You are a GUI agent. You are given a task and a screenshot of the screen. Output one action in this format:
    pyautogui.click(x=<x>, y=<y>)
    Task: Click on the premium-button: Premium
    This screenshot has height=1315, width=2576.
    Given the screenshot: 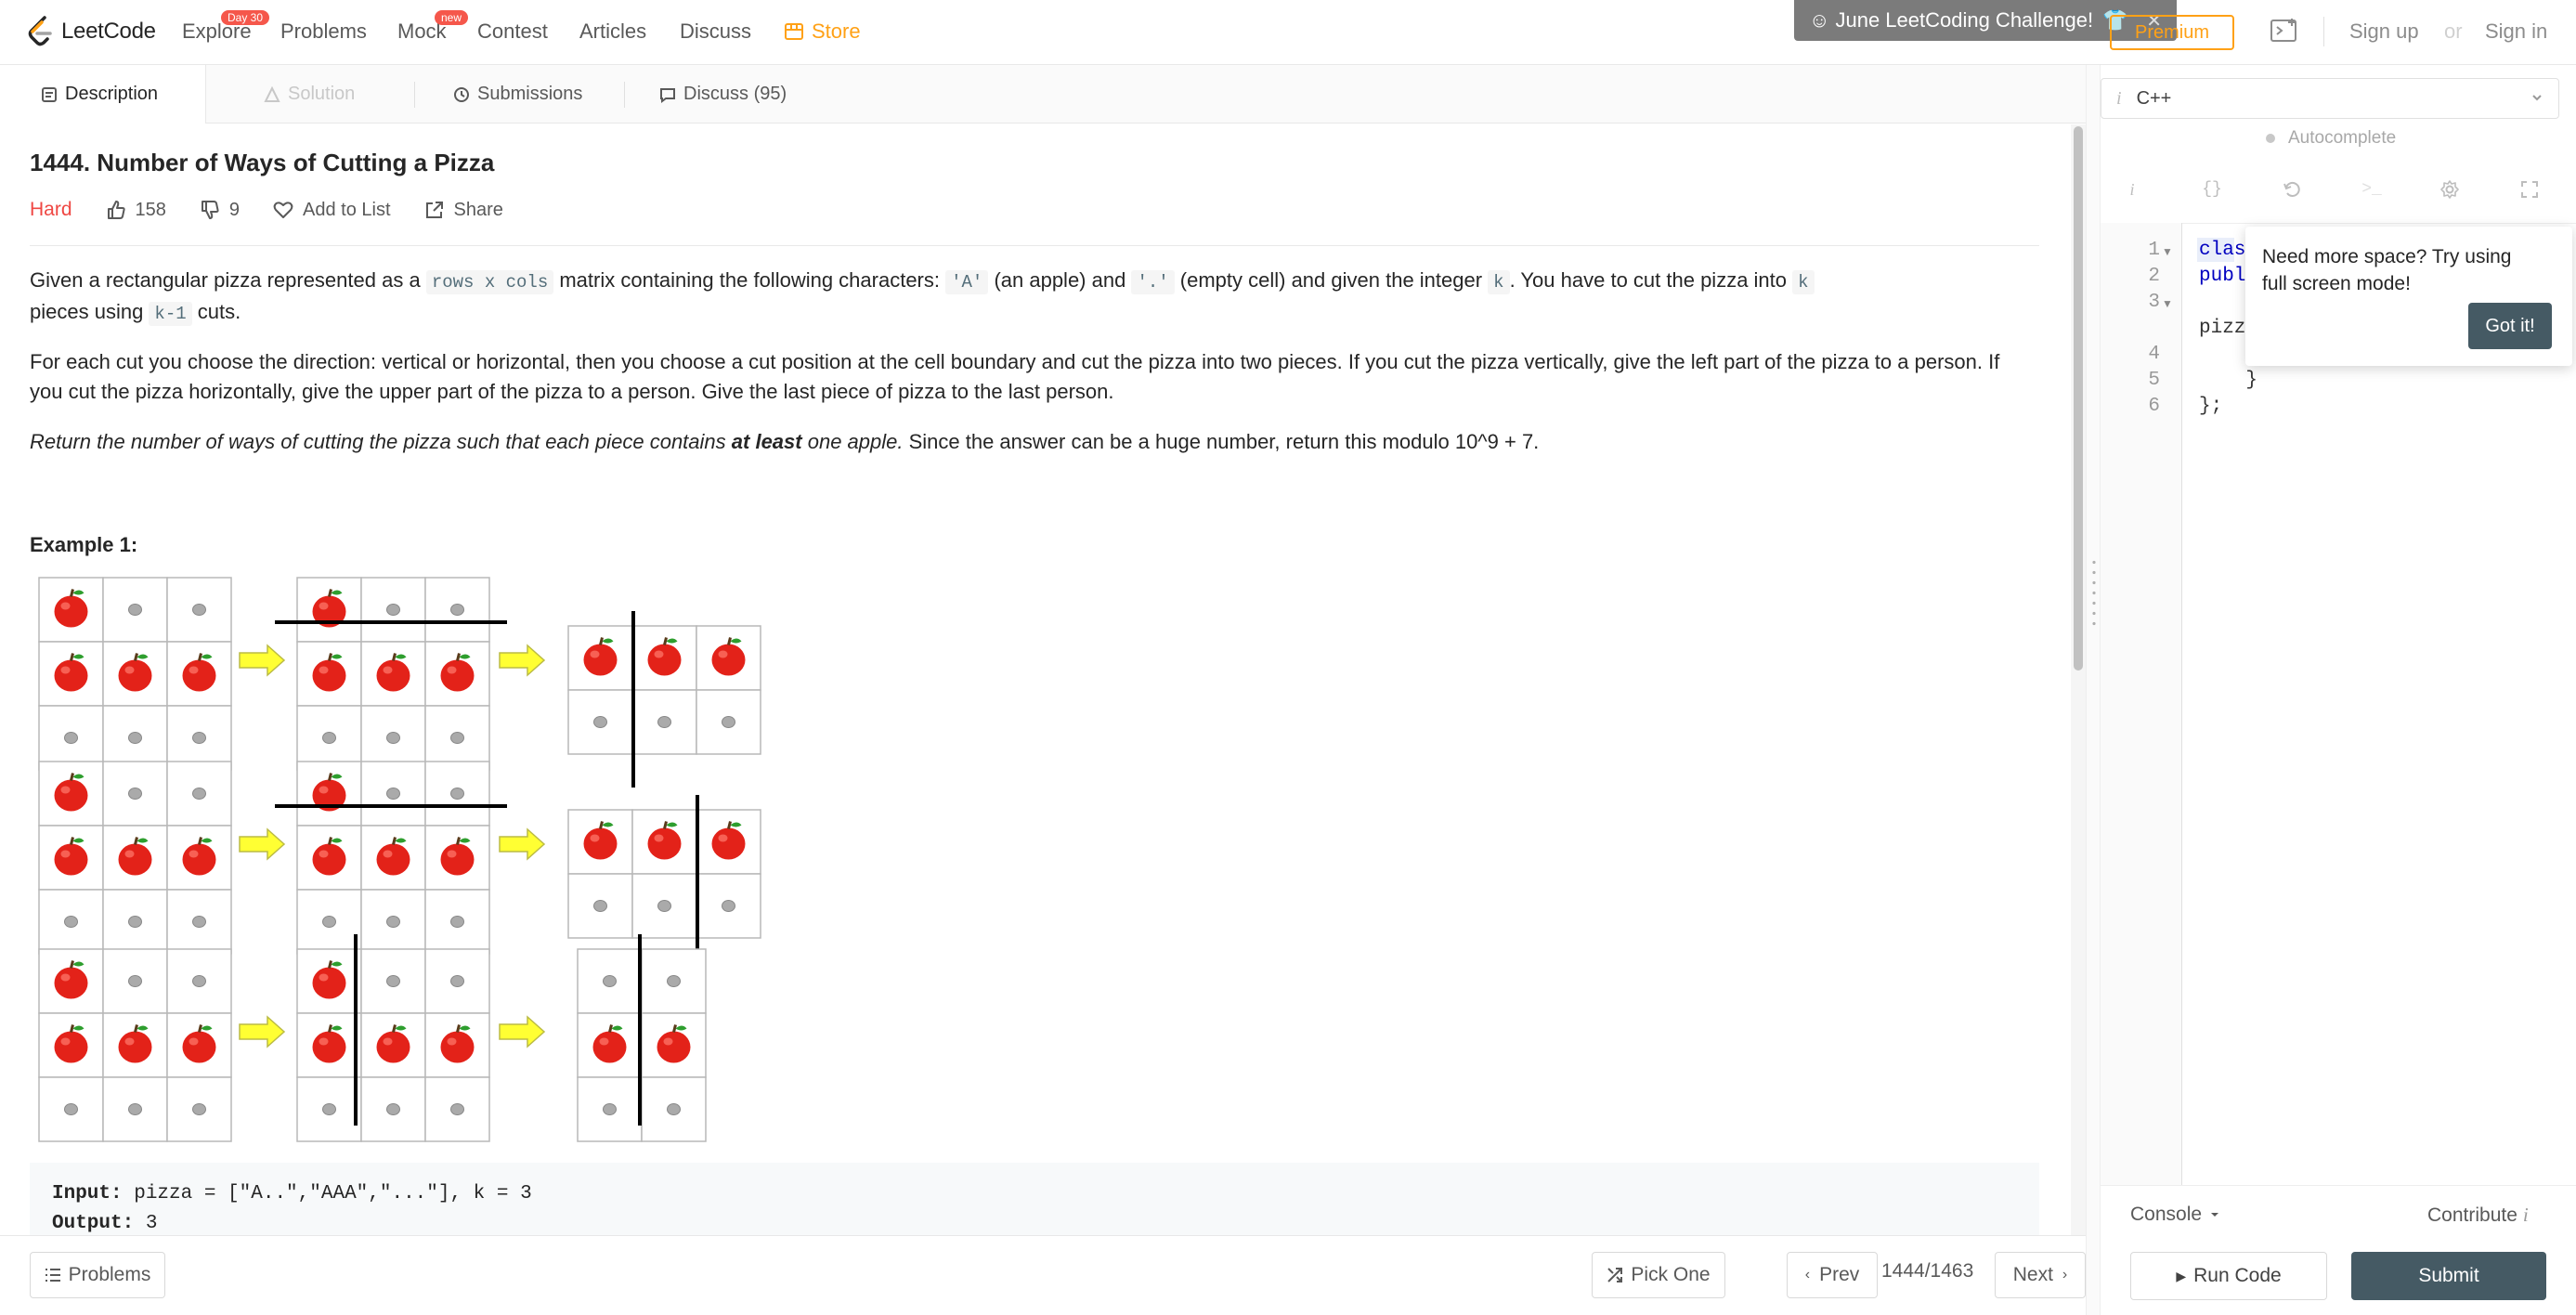 What is the action you would take?
    pyautogui.click(x=2172, y=32)
    